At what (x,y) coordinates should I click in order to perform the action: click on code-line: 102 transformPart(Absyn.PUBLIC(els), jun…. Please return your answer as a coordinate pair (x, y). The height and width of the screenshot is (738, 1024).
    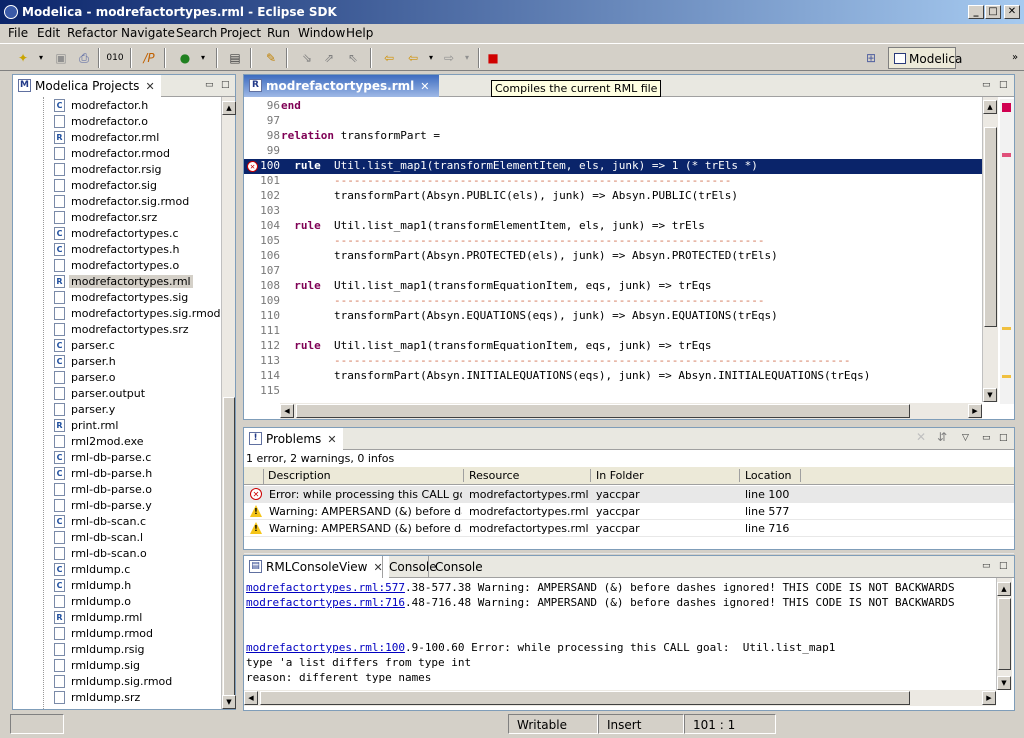
    Looking at the image, I should click on (613, 196).